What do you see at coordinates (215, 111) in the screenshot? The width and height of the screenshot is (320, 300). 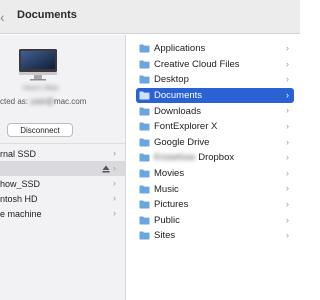 I see `folder-item: Downloads ›` at bounding box center [215, 111].